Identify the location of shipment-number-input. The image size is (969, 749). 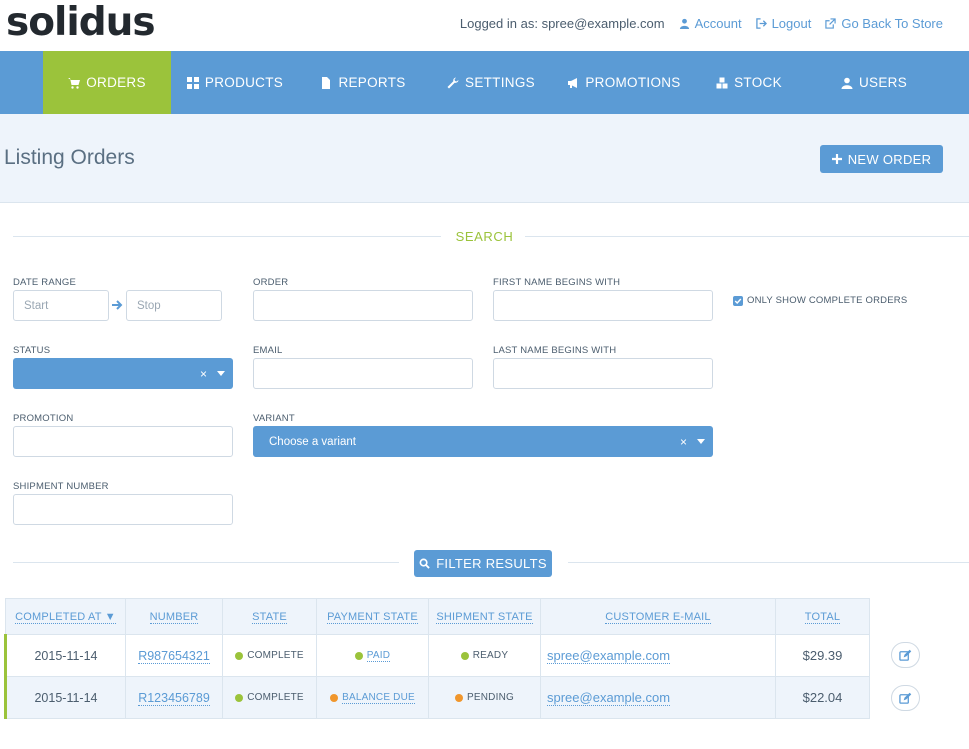
(123, 509).